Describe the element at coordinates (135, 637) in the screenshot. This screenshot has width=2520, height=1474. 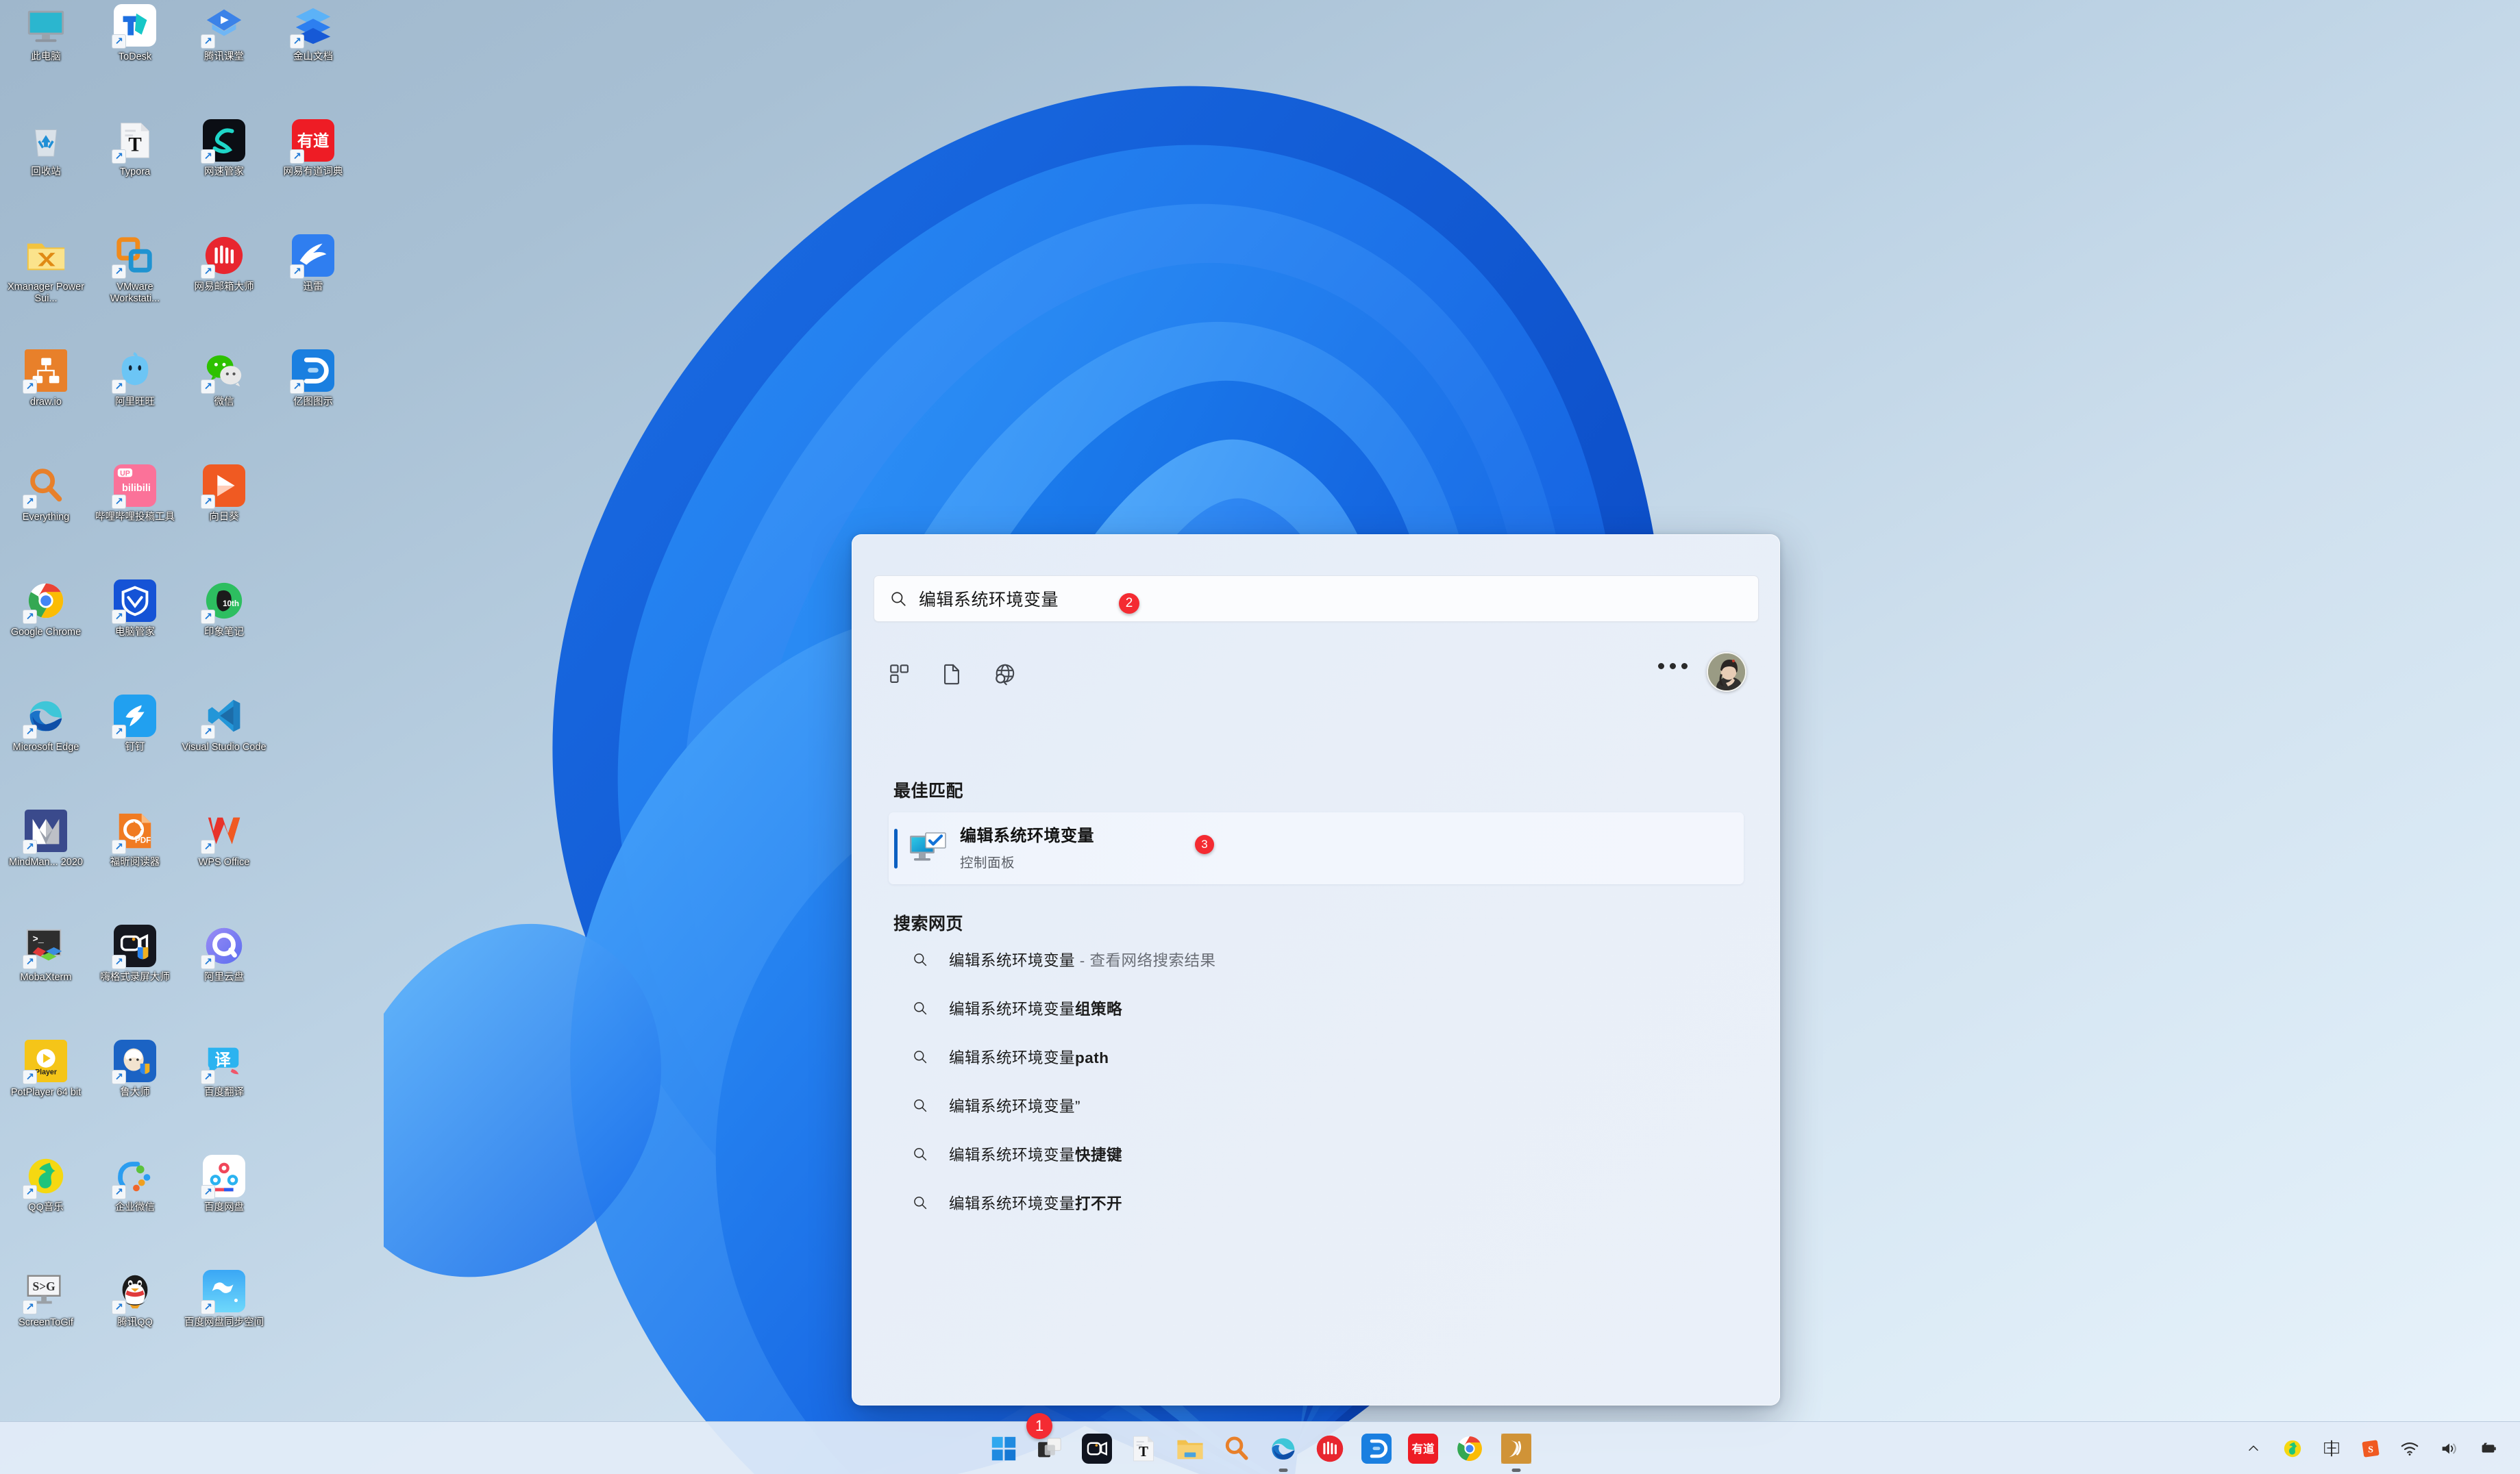
I see `desktop-icon-tencent-pc-manager: ↗ 电脑管家` at that location.